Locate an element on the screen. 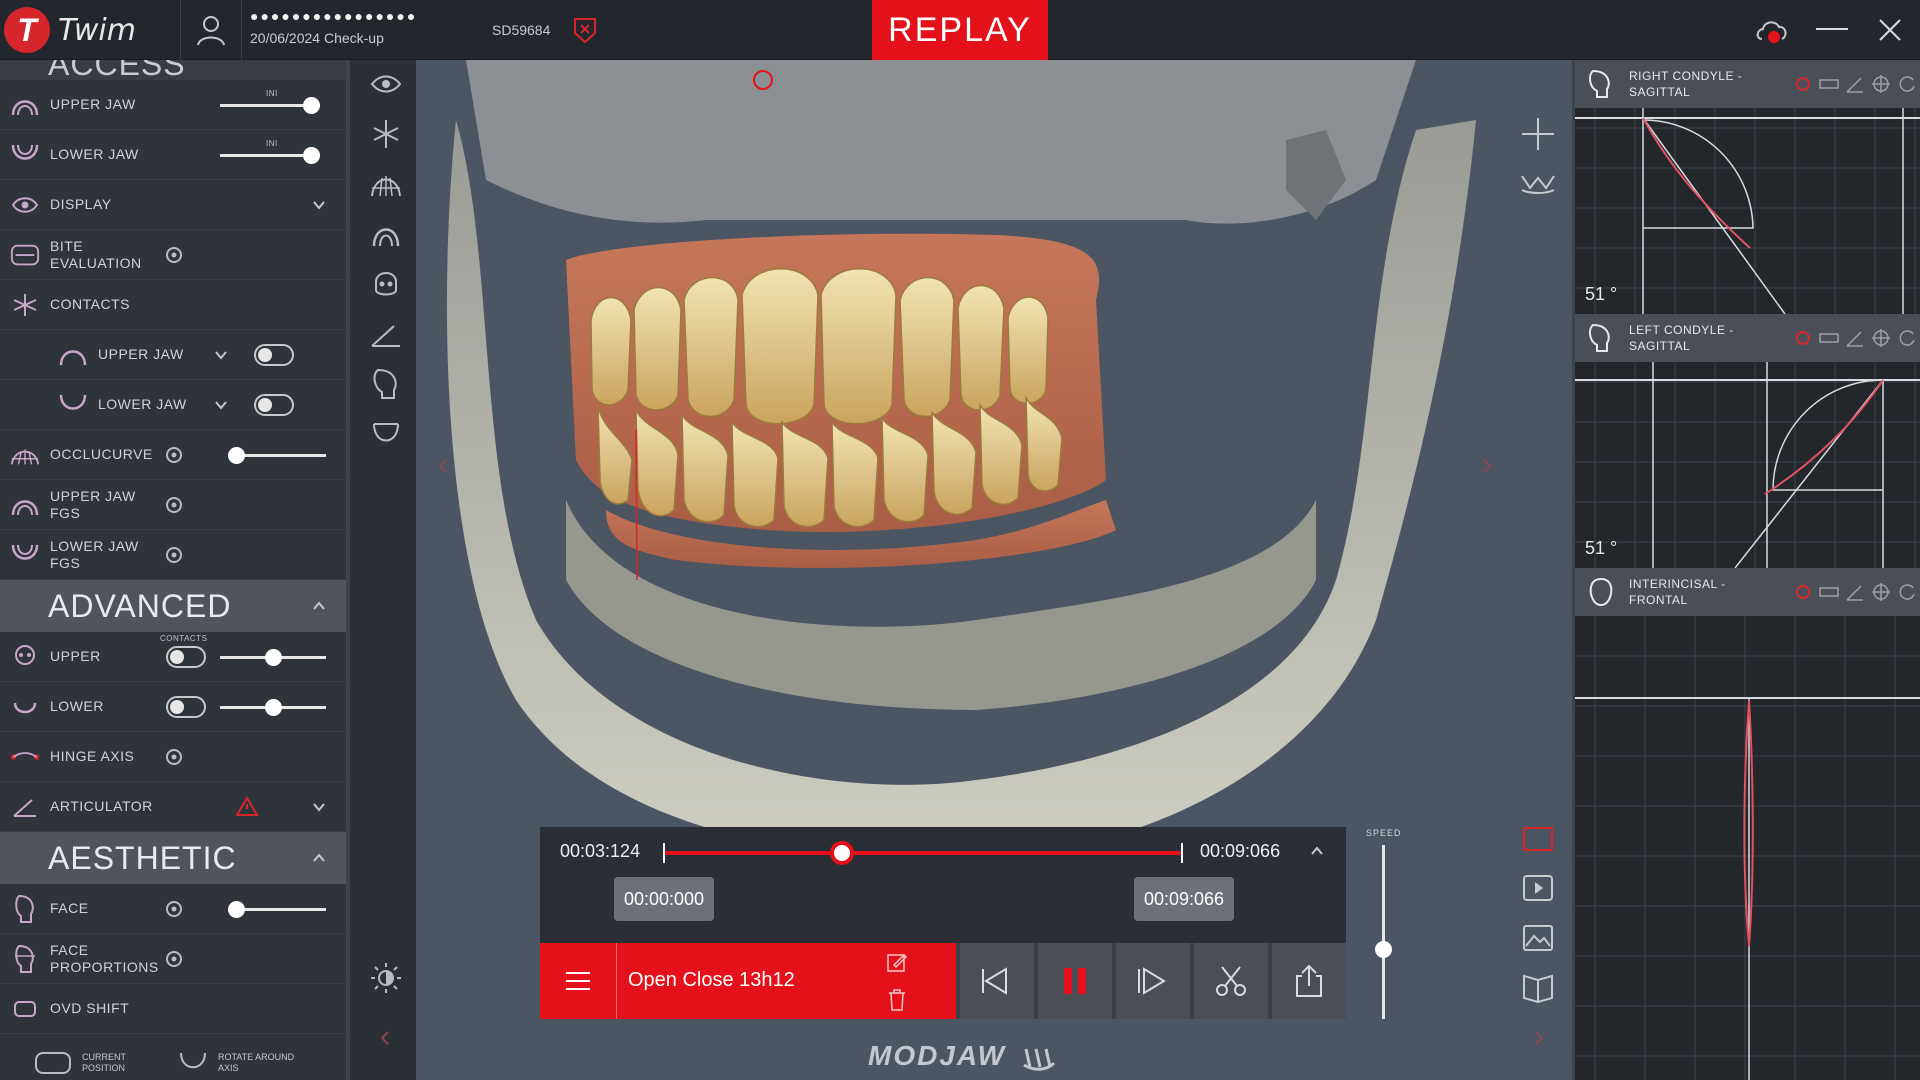 The image size is (1920, 1080). previous-frame-button is located at coordinates (996, 981).